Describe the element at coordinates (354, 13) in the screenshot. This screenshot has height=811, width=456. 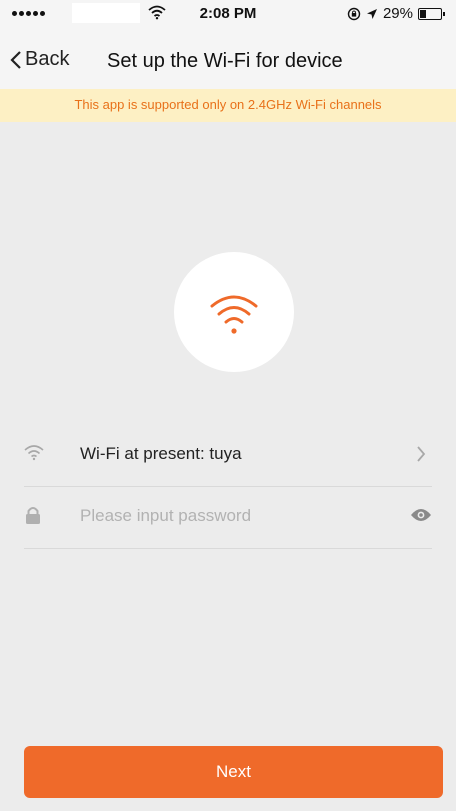
I see `lock-rotation-icon` at that location.